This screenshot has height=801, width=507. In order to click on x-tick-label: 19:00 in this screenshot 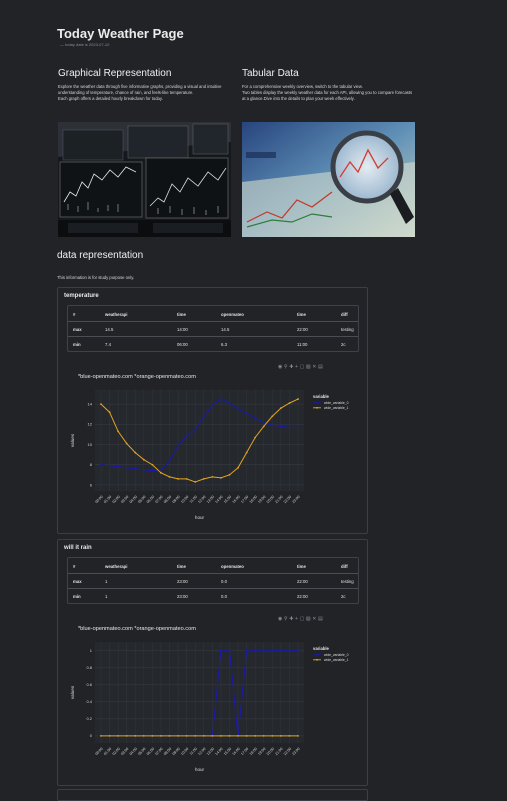, I will do `click(261, 499)`.